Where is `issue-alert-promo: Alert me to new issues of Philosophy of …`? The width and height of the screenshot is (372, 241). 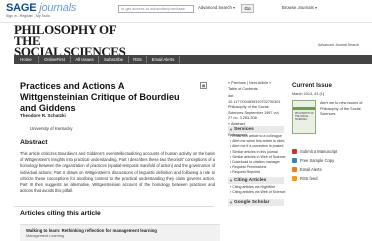 issue-alert-promo: Alert me to new issues of Philosophy of … is located at coordinates (345, 109).